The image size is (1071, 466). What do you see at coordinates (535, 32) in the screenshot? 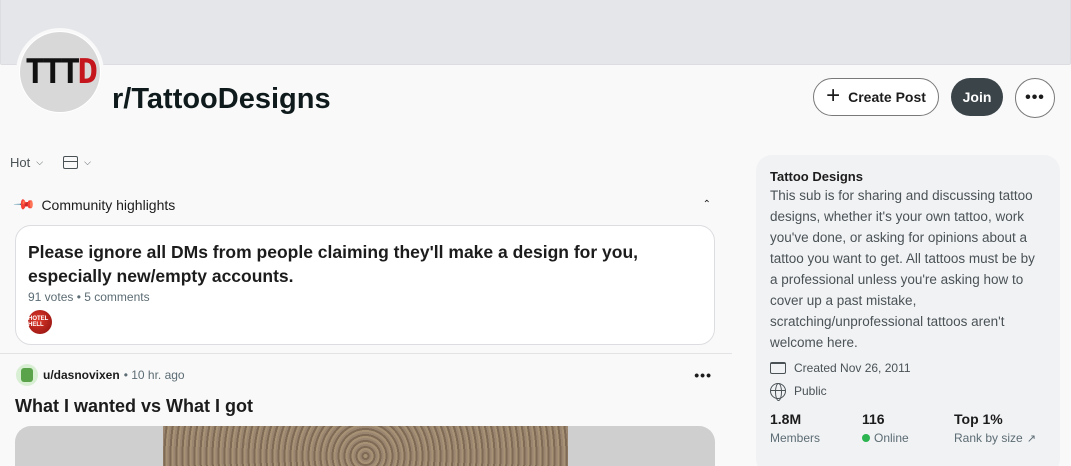
I see `community-banner` at bounding box center [535, 32].